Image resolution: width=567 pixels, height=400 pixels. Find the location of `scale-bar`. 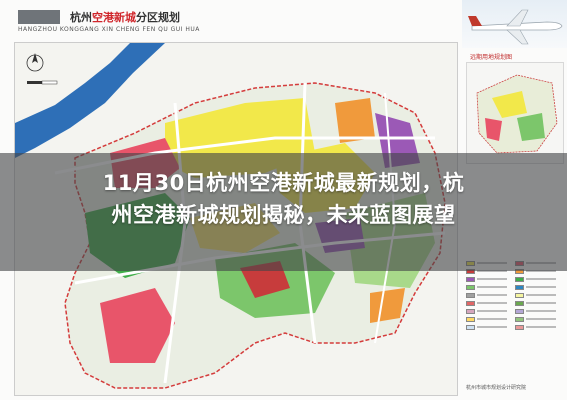

scale-bar is located at coordinates (42, 82).